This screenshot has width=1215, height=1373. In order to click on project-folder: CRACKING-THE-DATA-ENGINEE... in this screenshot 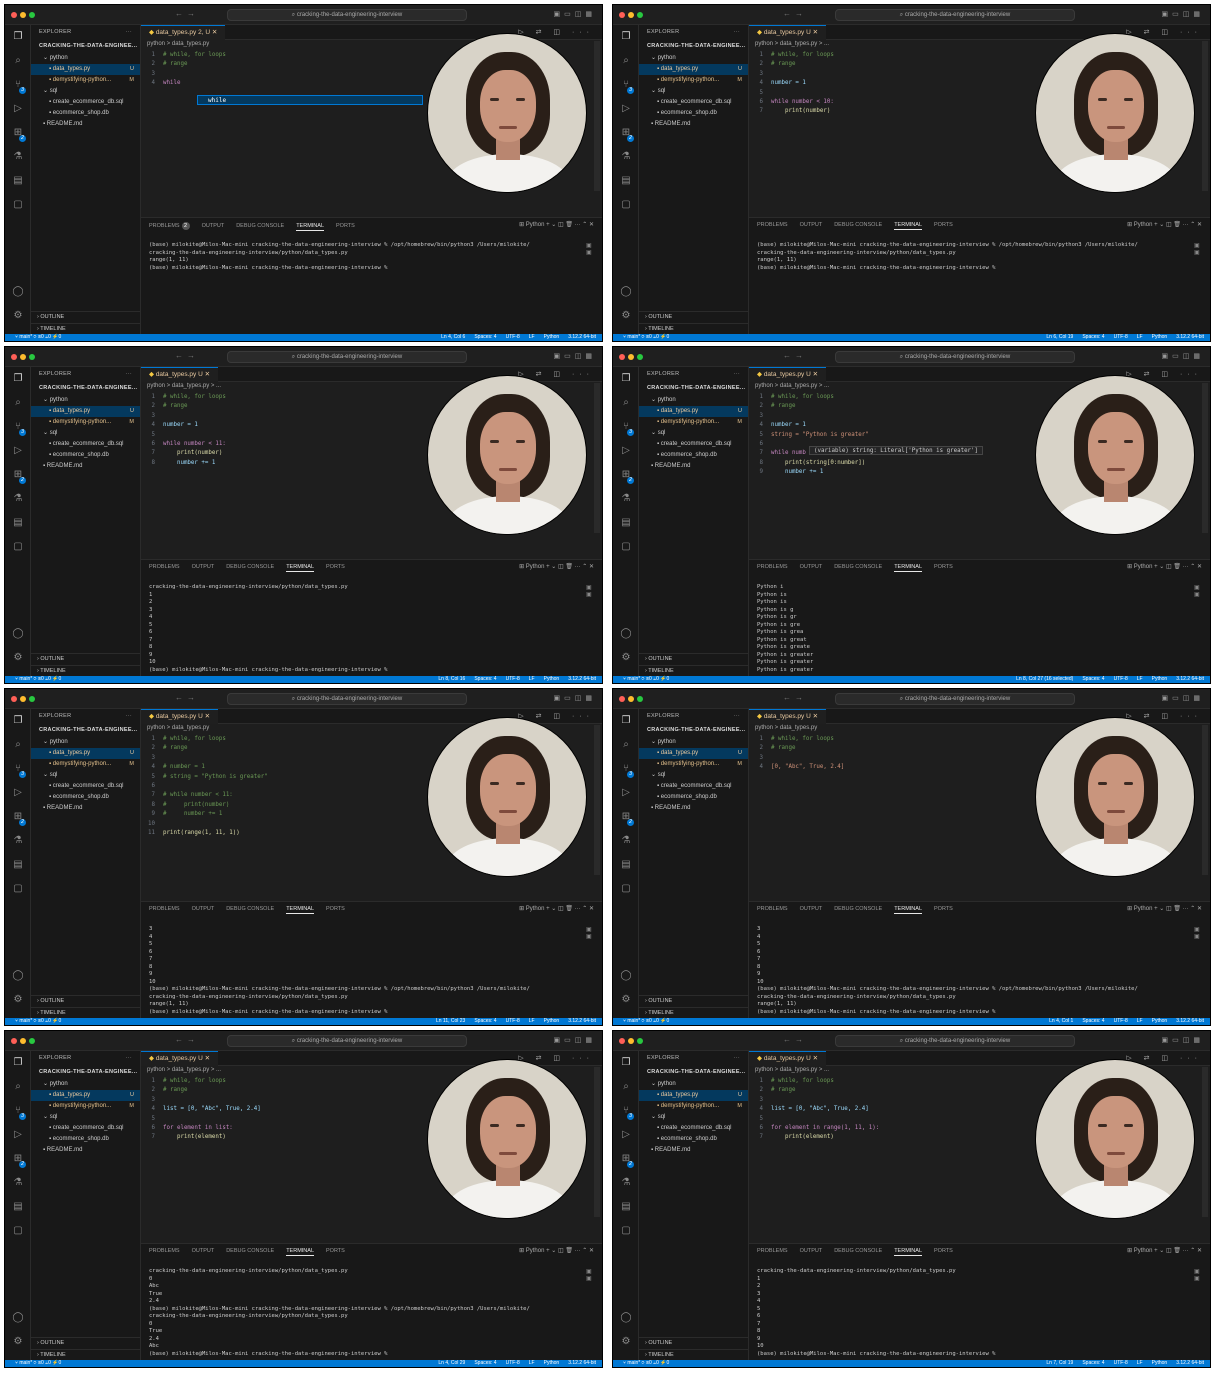, I will do `click(85, 730)`.